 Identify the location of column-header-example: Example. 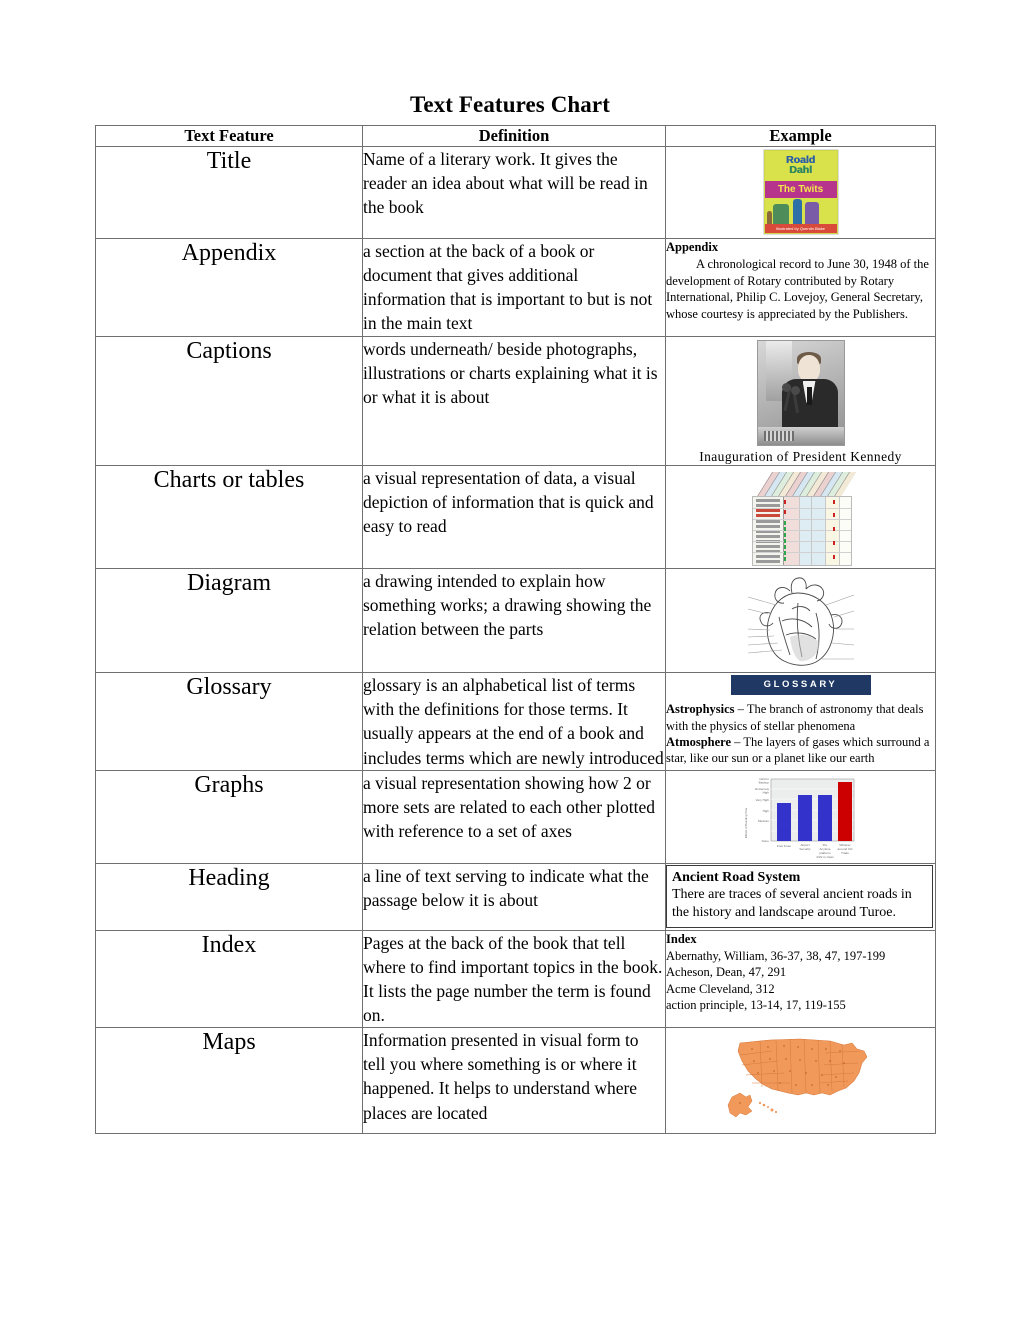
(800, 136).